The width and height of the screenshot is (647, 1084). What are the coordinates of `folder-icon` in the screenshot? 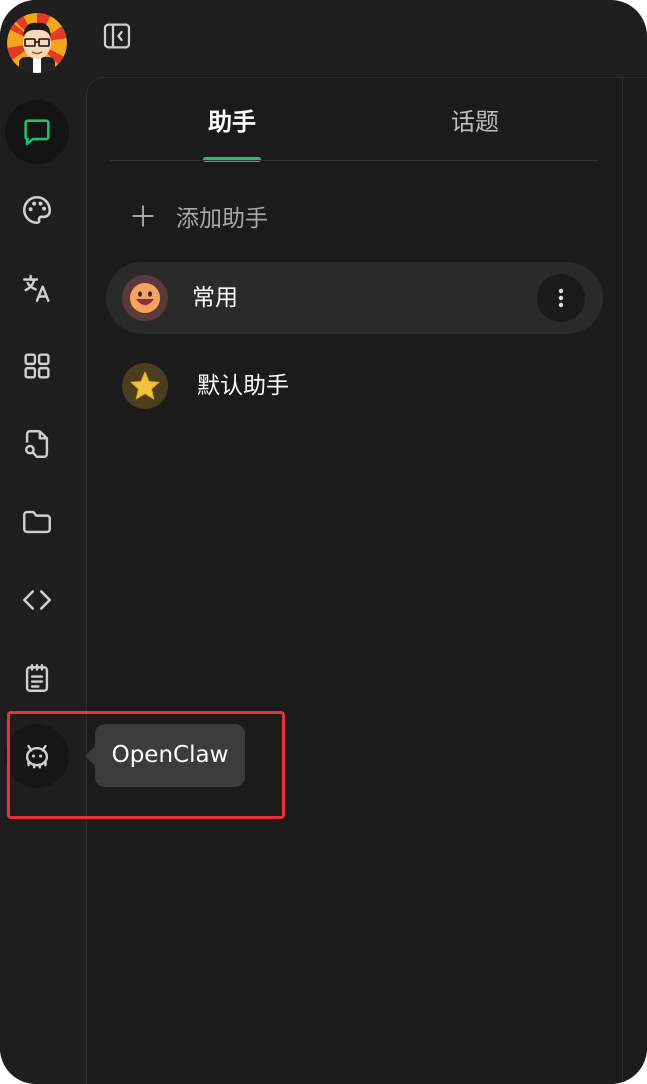 It's located at (37, 522).